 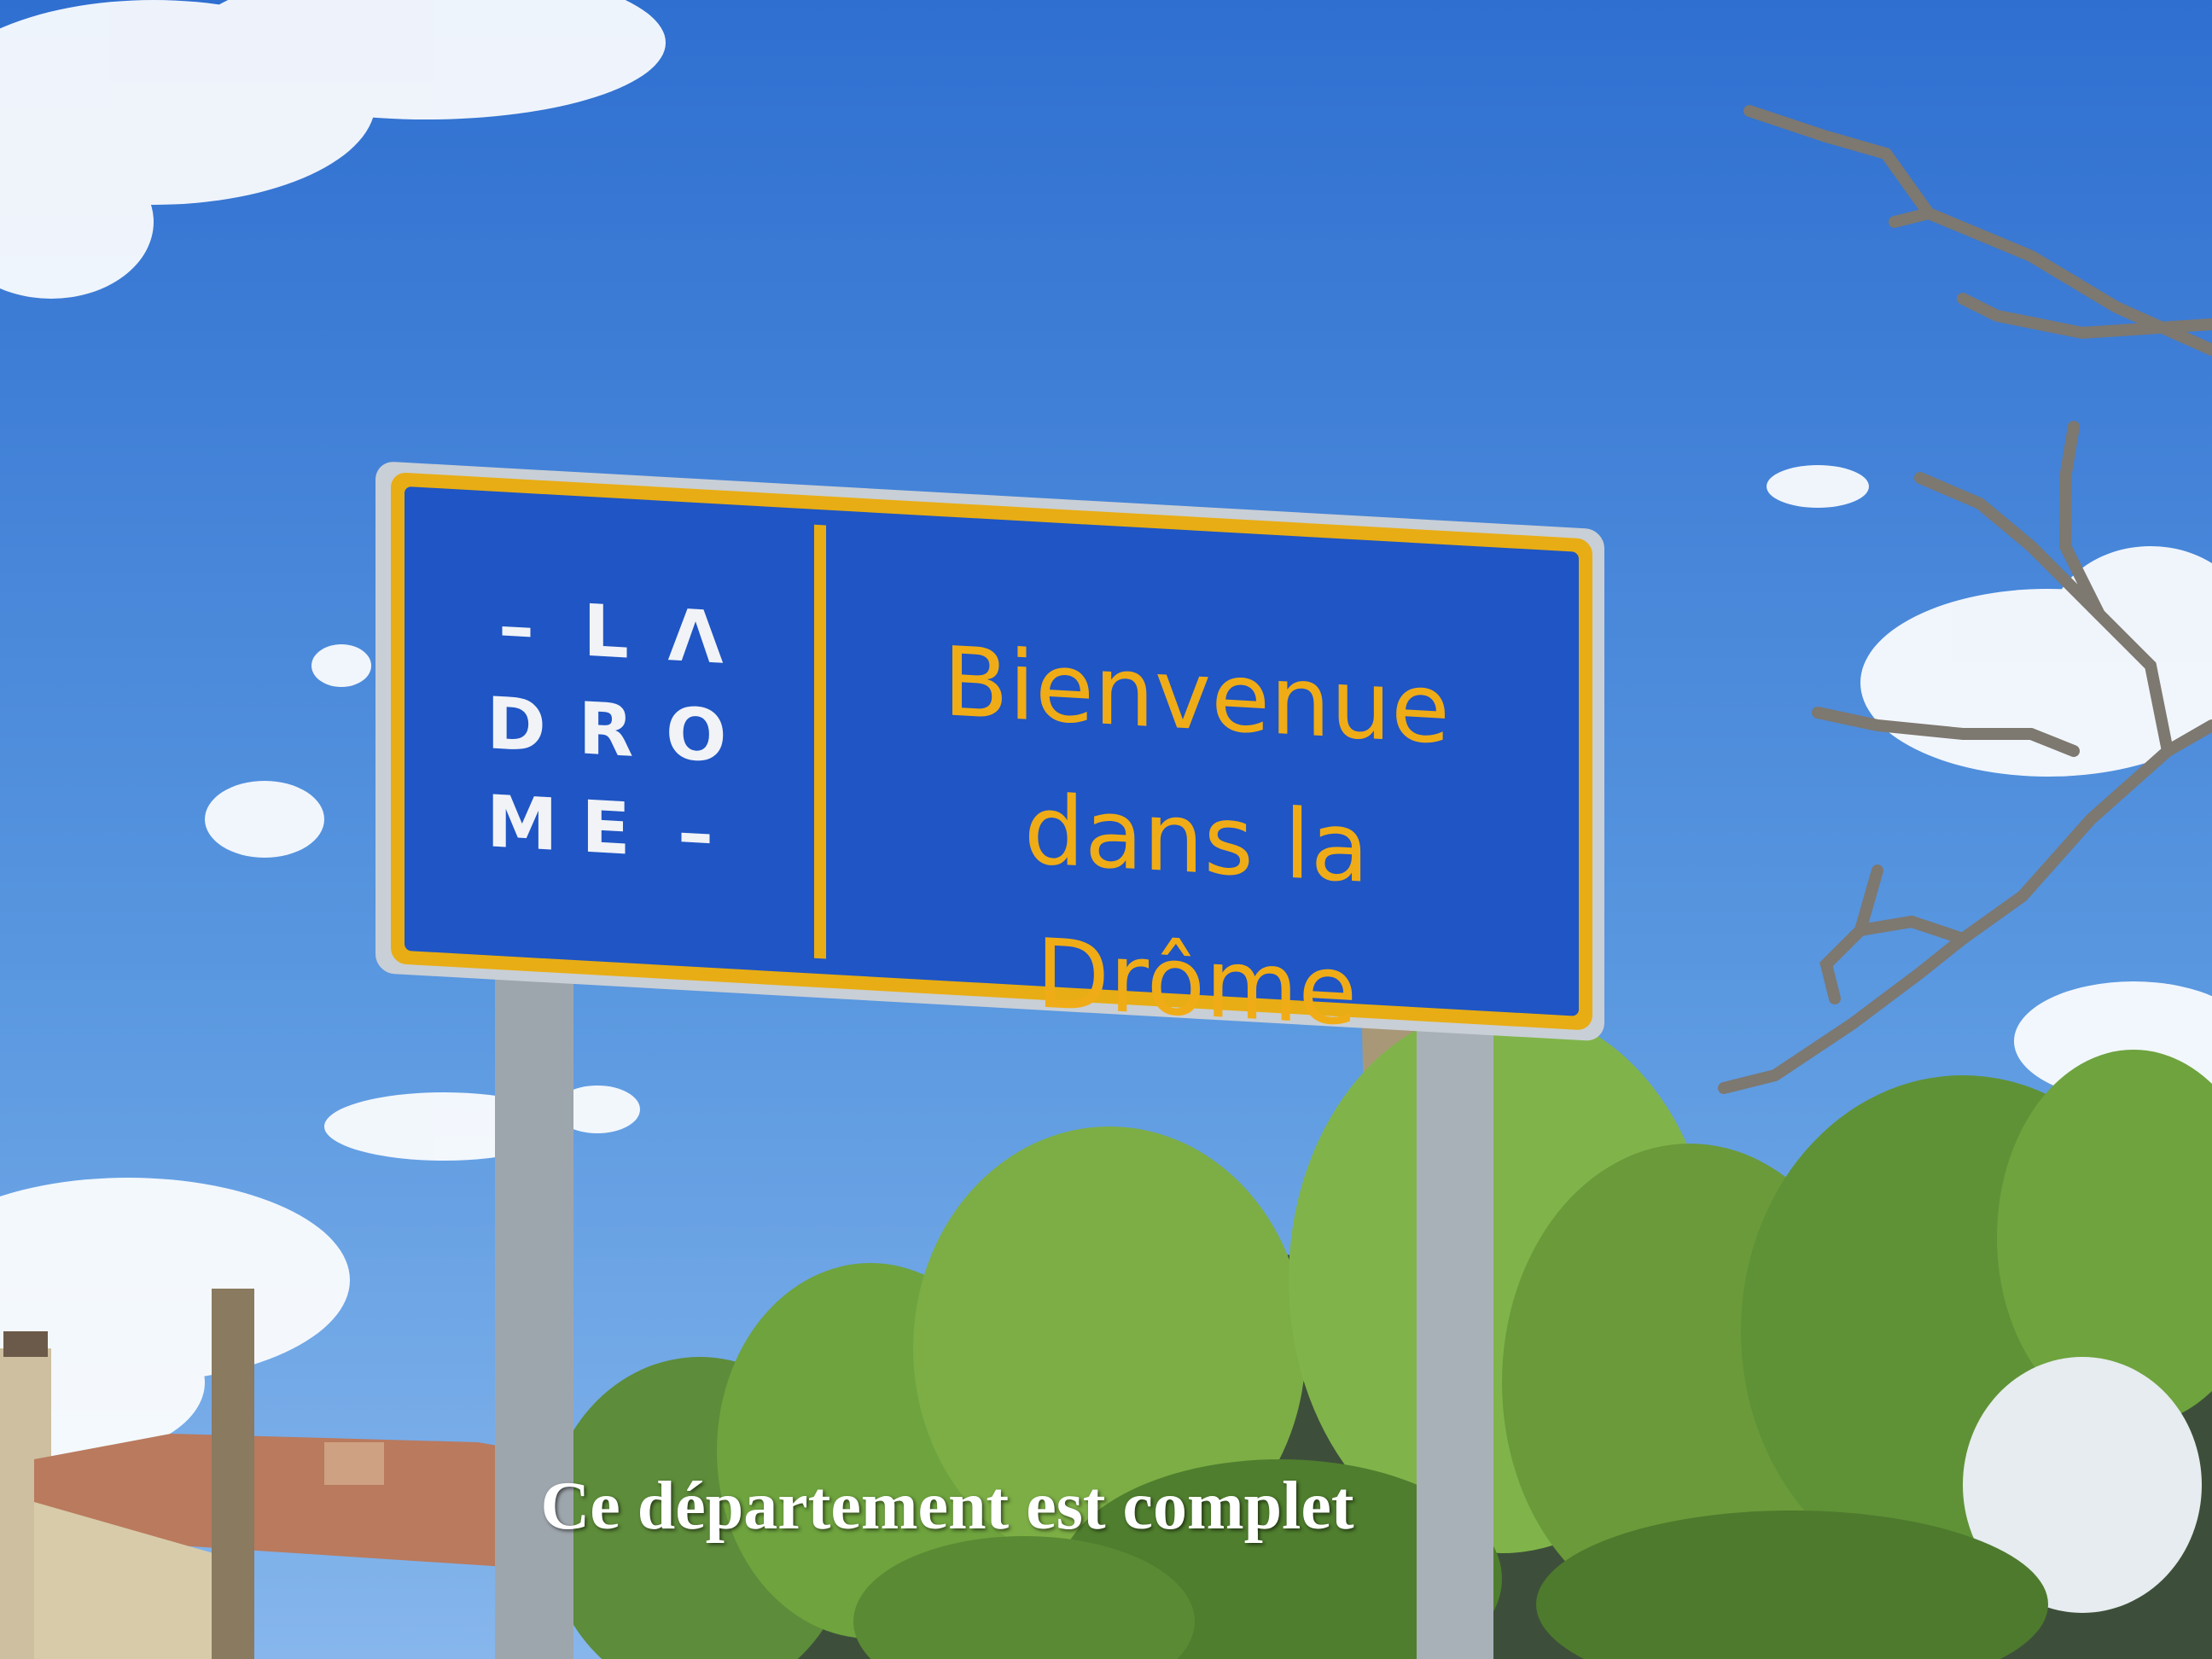 What do you see at coordinates (1196, 911) in the screenshot?
I see `greeting-line-2: dans la Drôme` at bounding box center [1196, 911].